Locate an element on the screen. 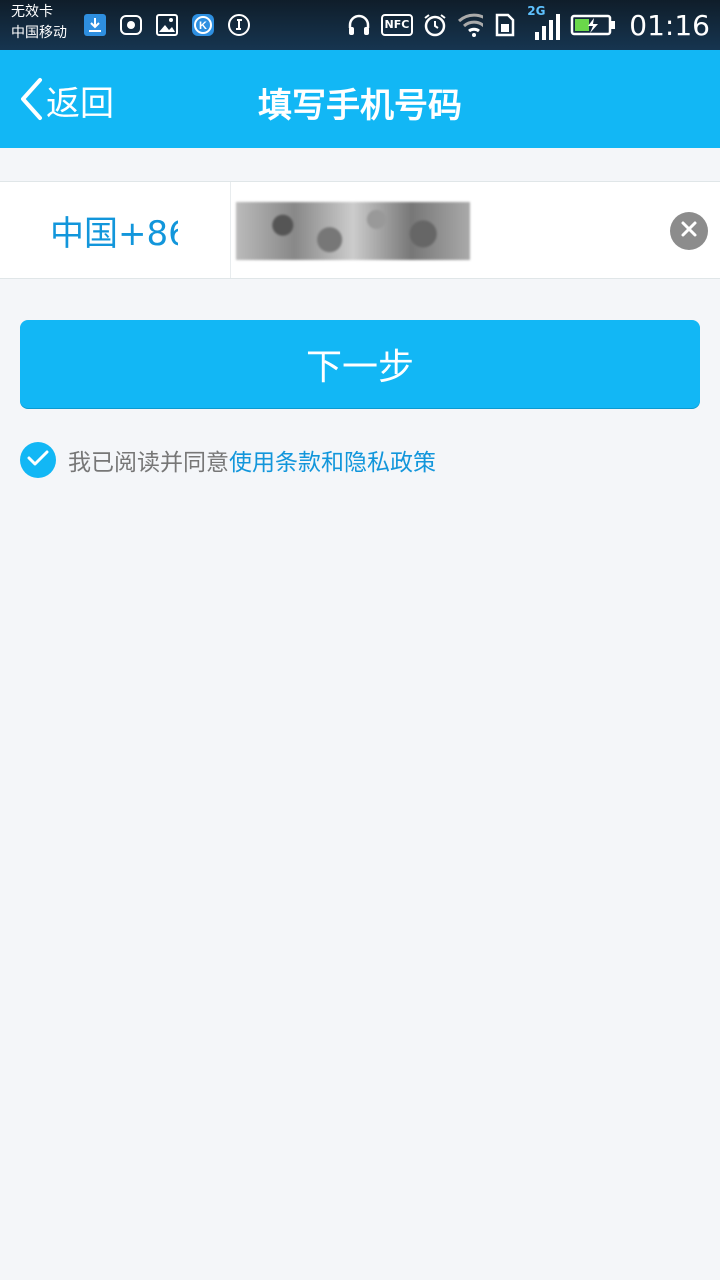  nfc-icon: NFC is located at coordinates (397, 25).